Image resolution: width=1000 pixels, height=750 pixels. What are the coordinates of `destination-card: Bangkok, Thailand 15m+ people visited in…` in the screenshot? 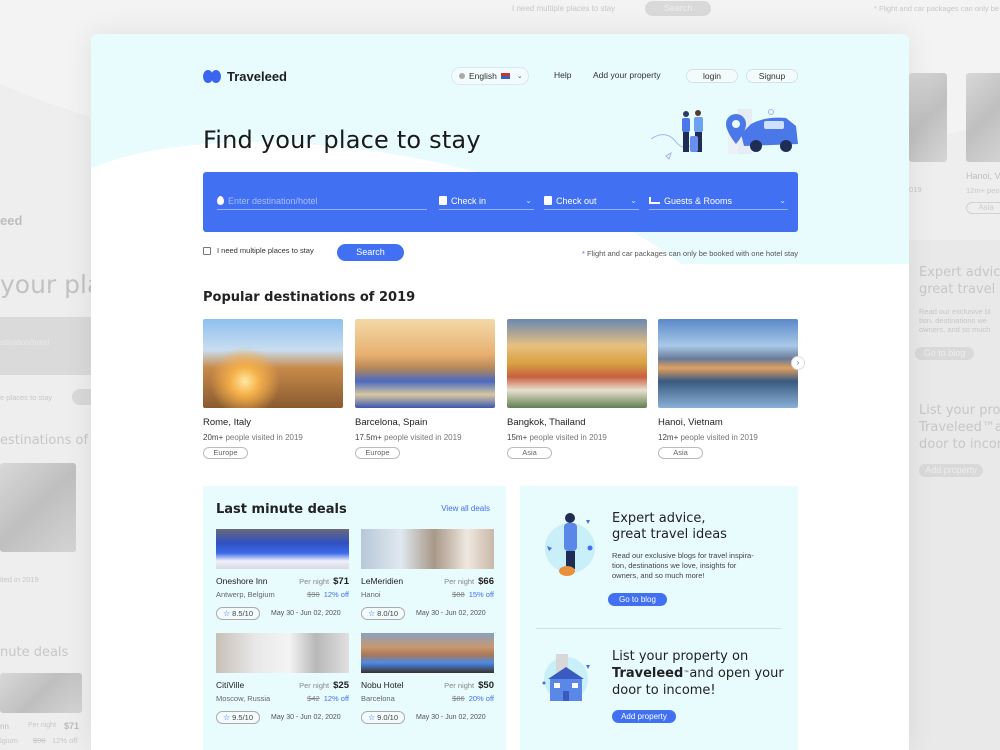 It's located at (577, 389).